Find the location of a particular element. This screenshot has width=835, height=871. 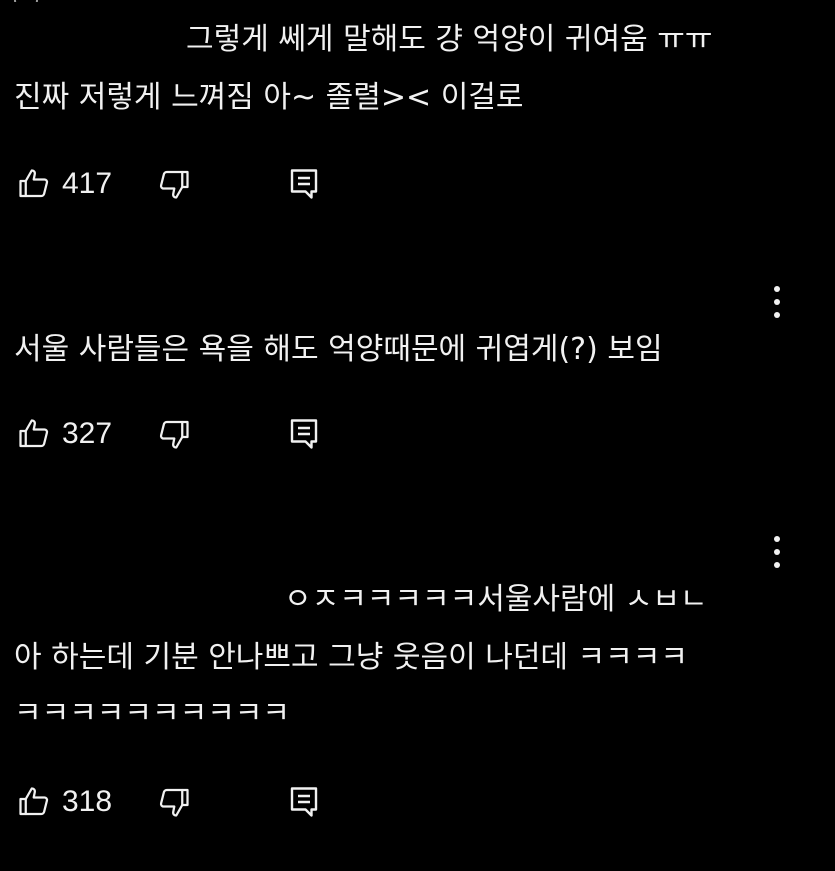

like-count: 327 is located at coordinates (87, 433).